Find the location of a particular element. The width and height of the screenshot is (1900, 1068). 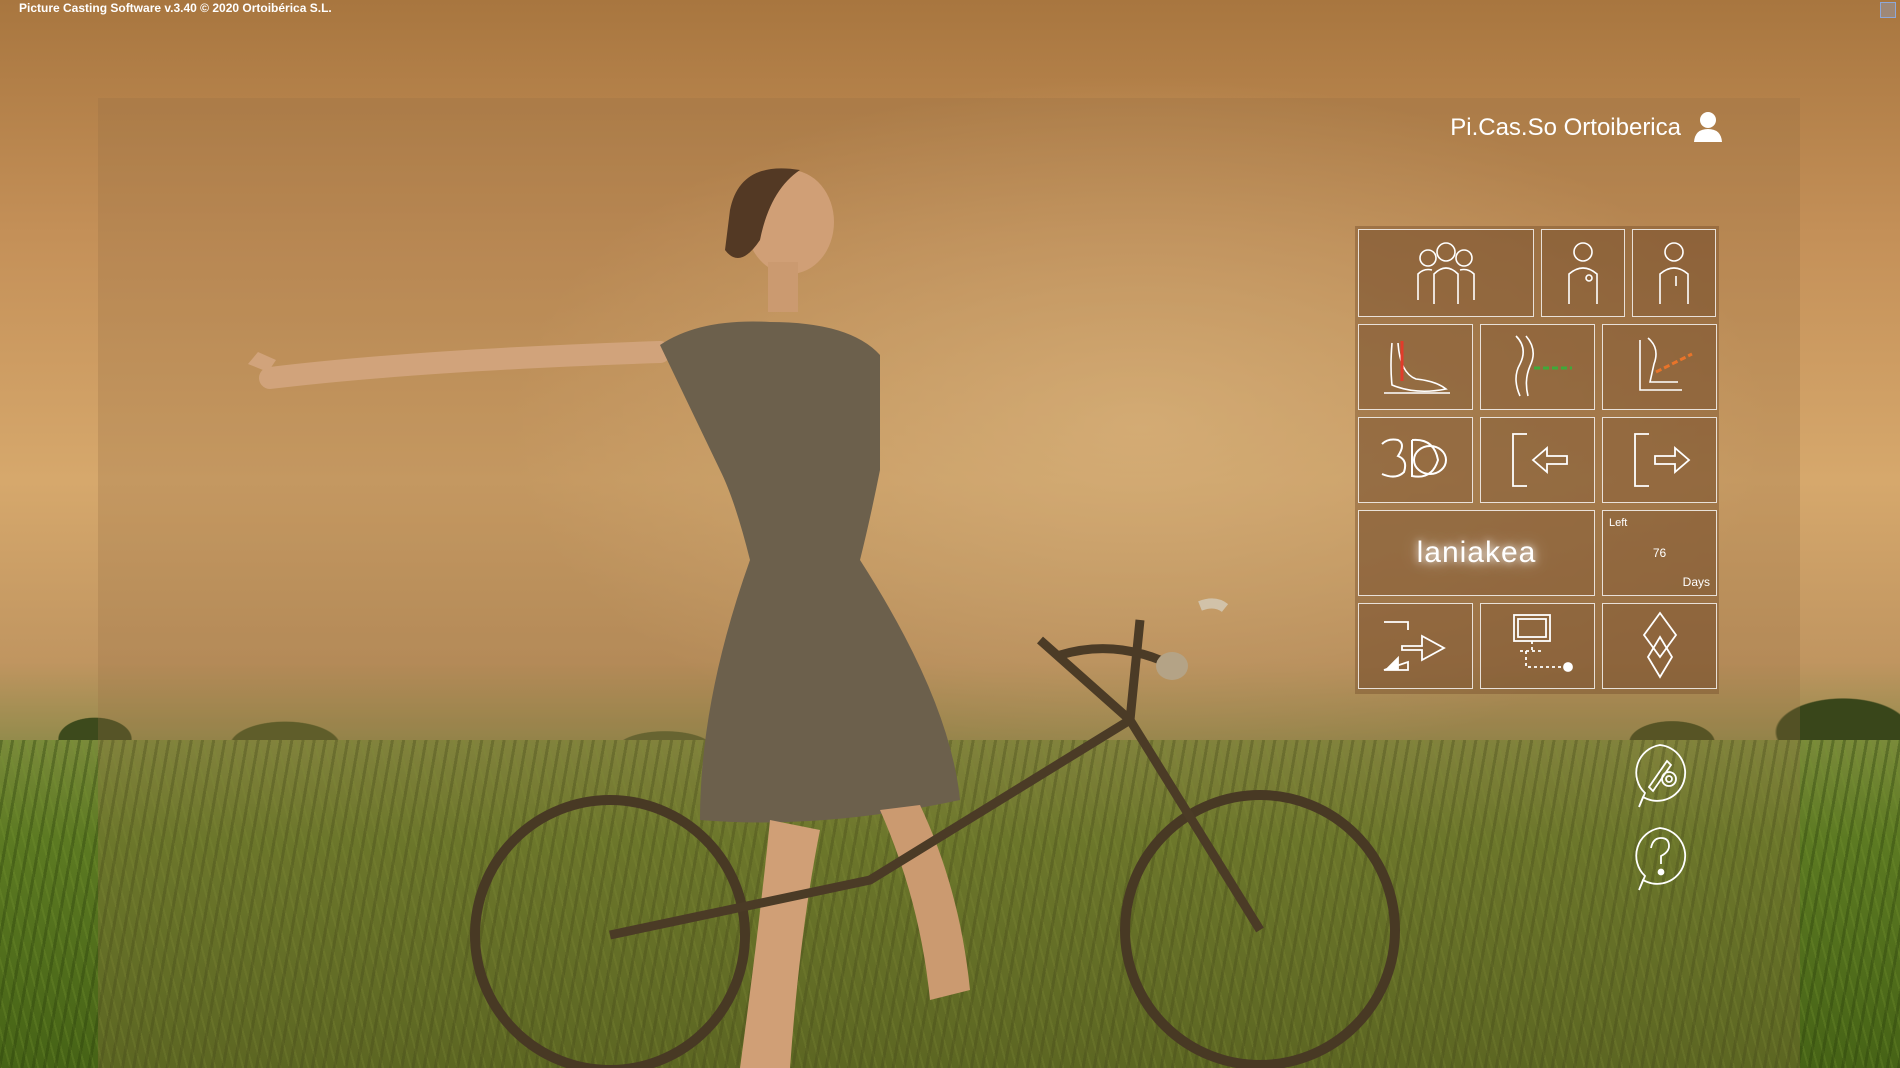

exit-button is located at coordinates (1415, 646).